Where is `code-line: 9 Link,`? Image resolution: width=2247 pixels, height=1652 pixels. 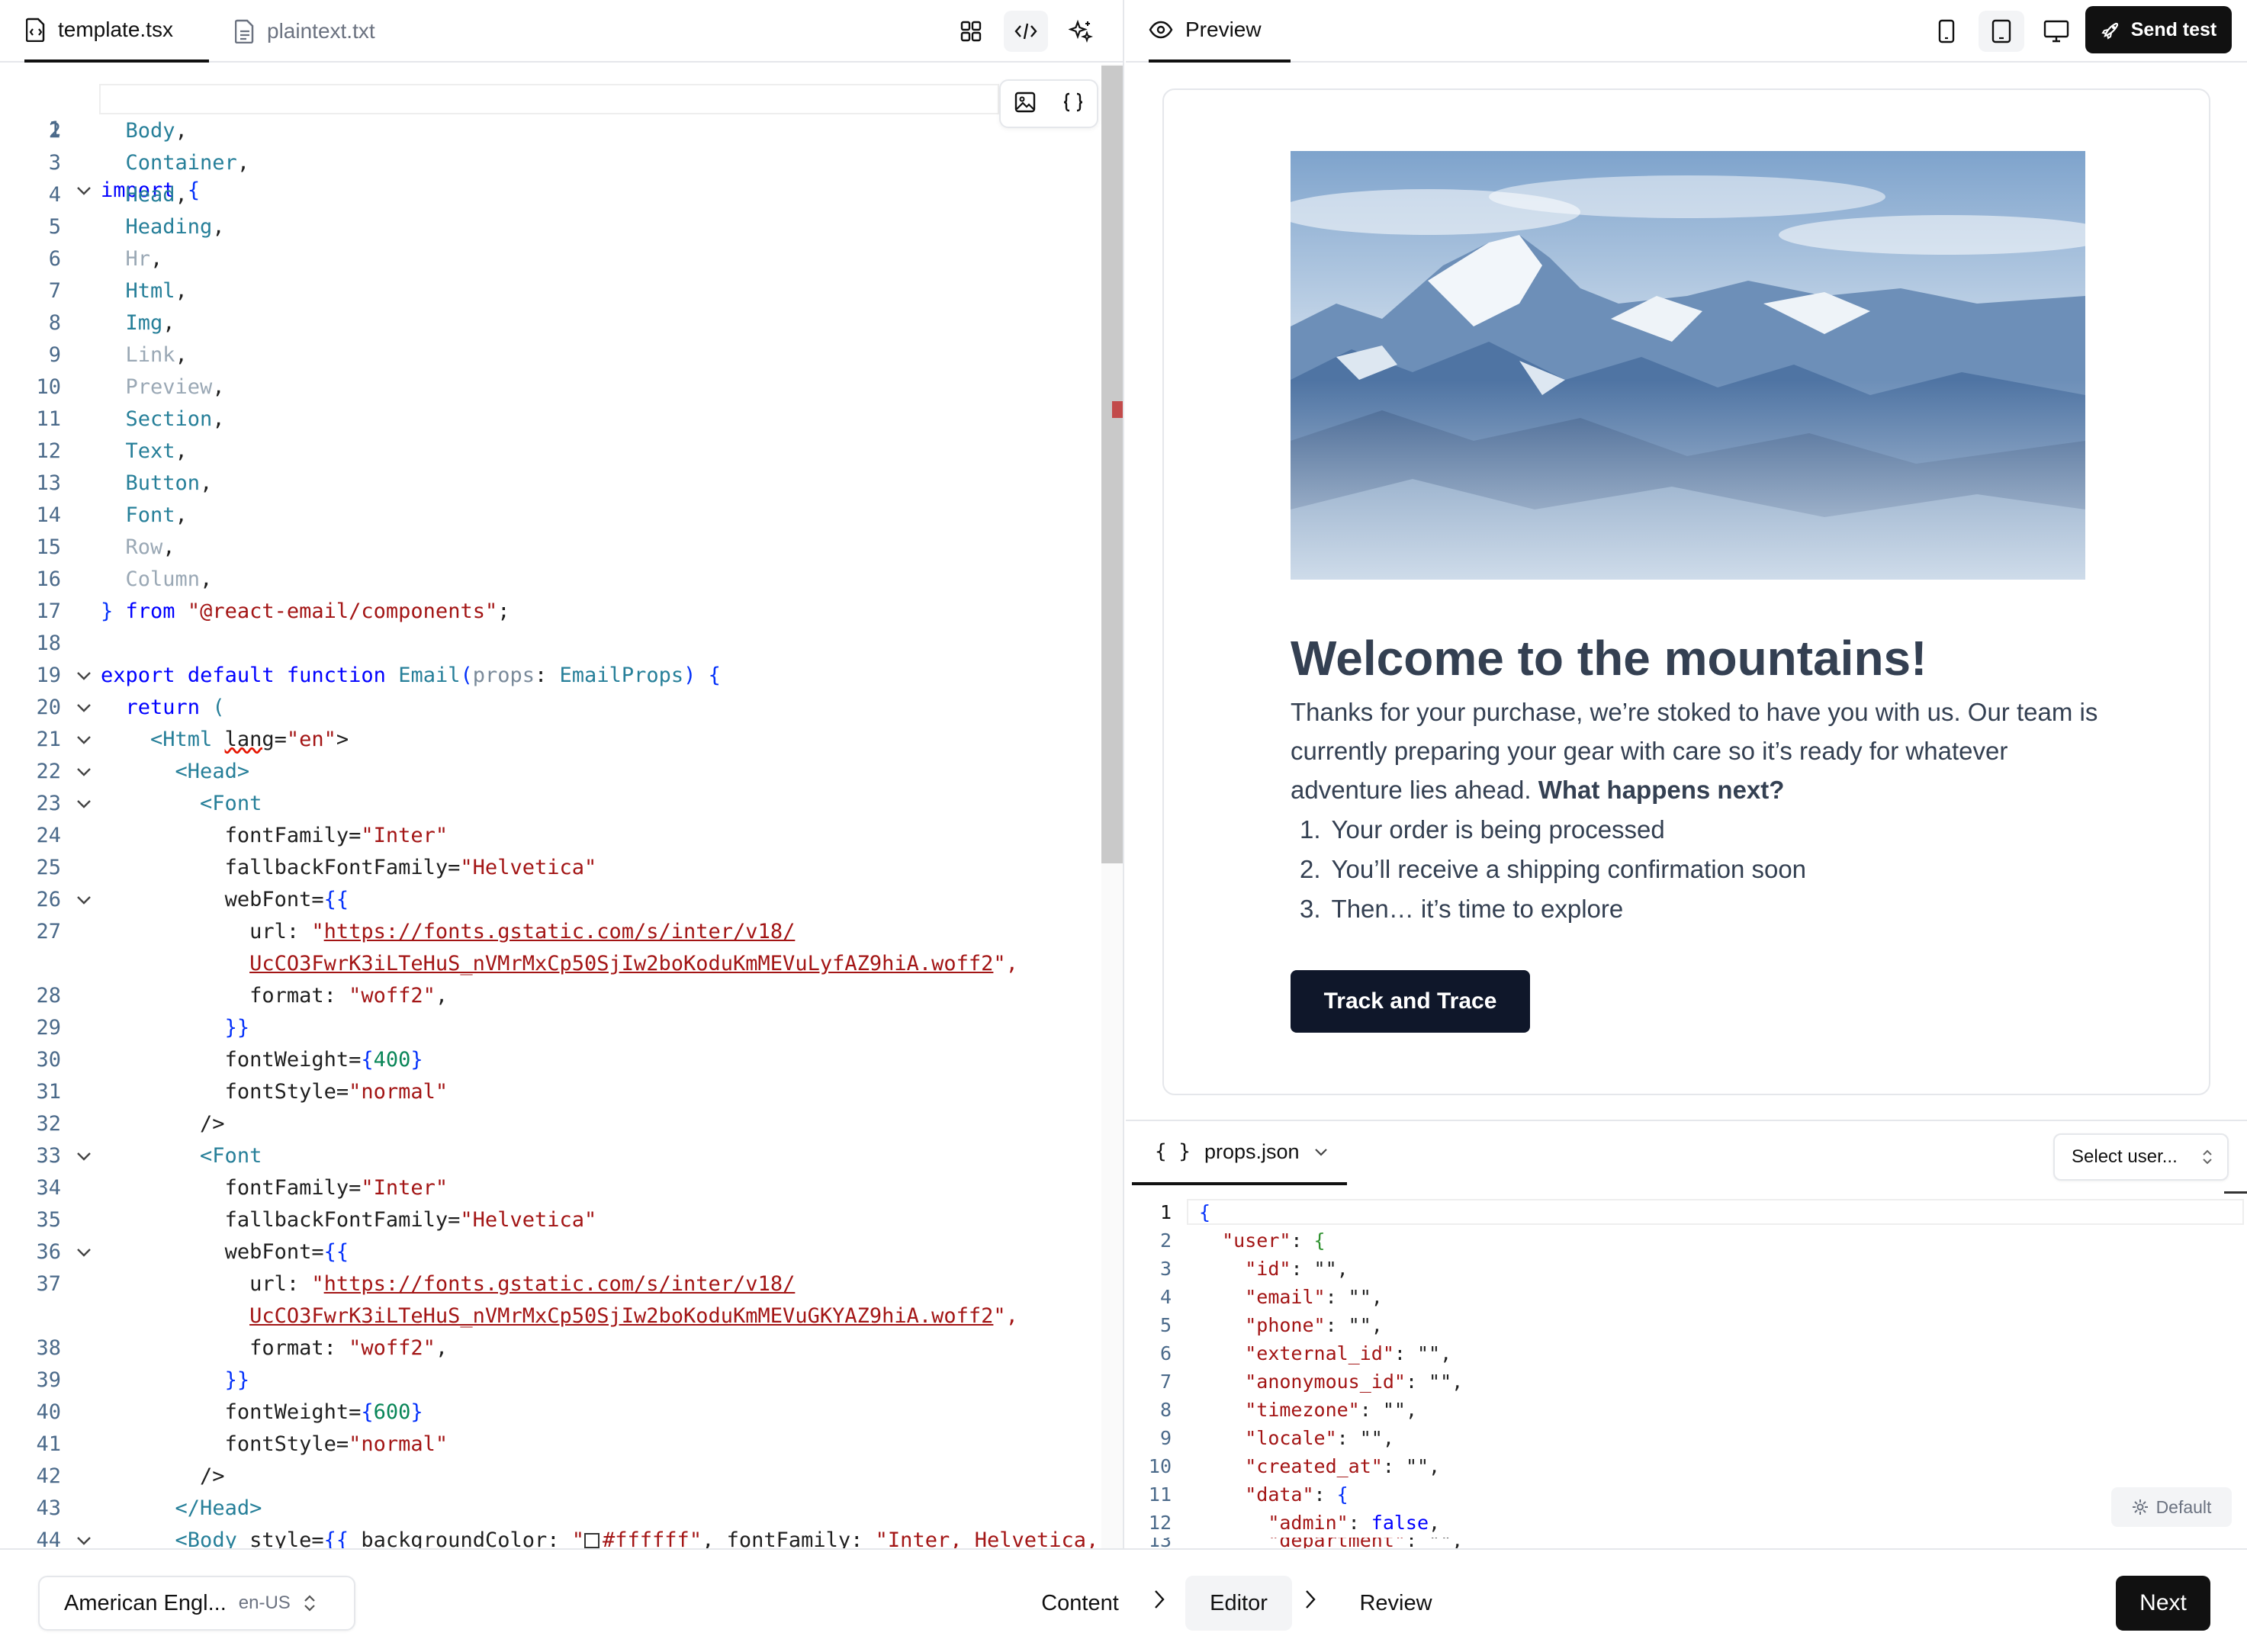 code-line: 9 Link, is located at coordinates (549, 356).